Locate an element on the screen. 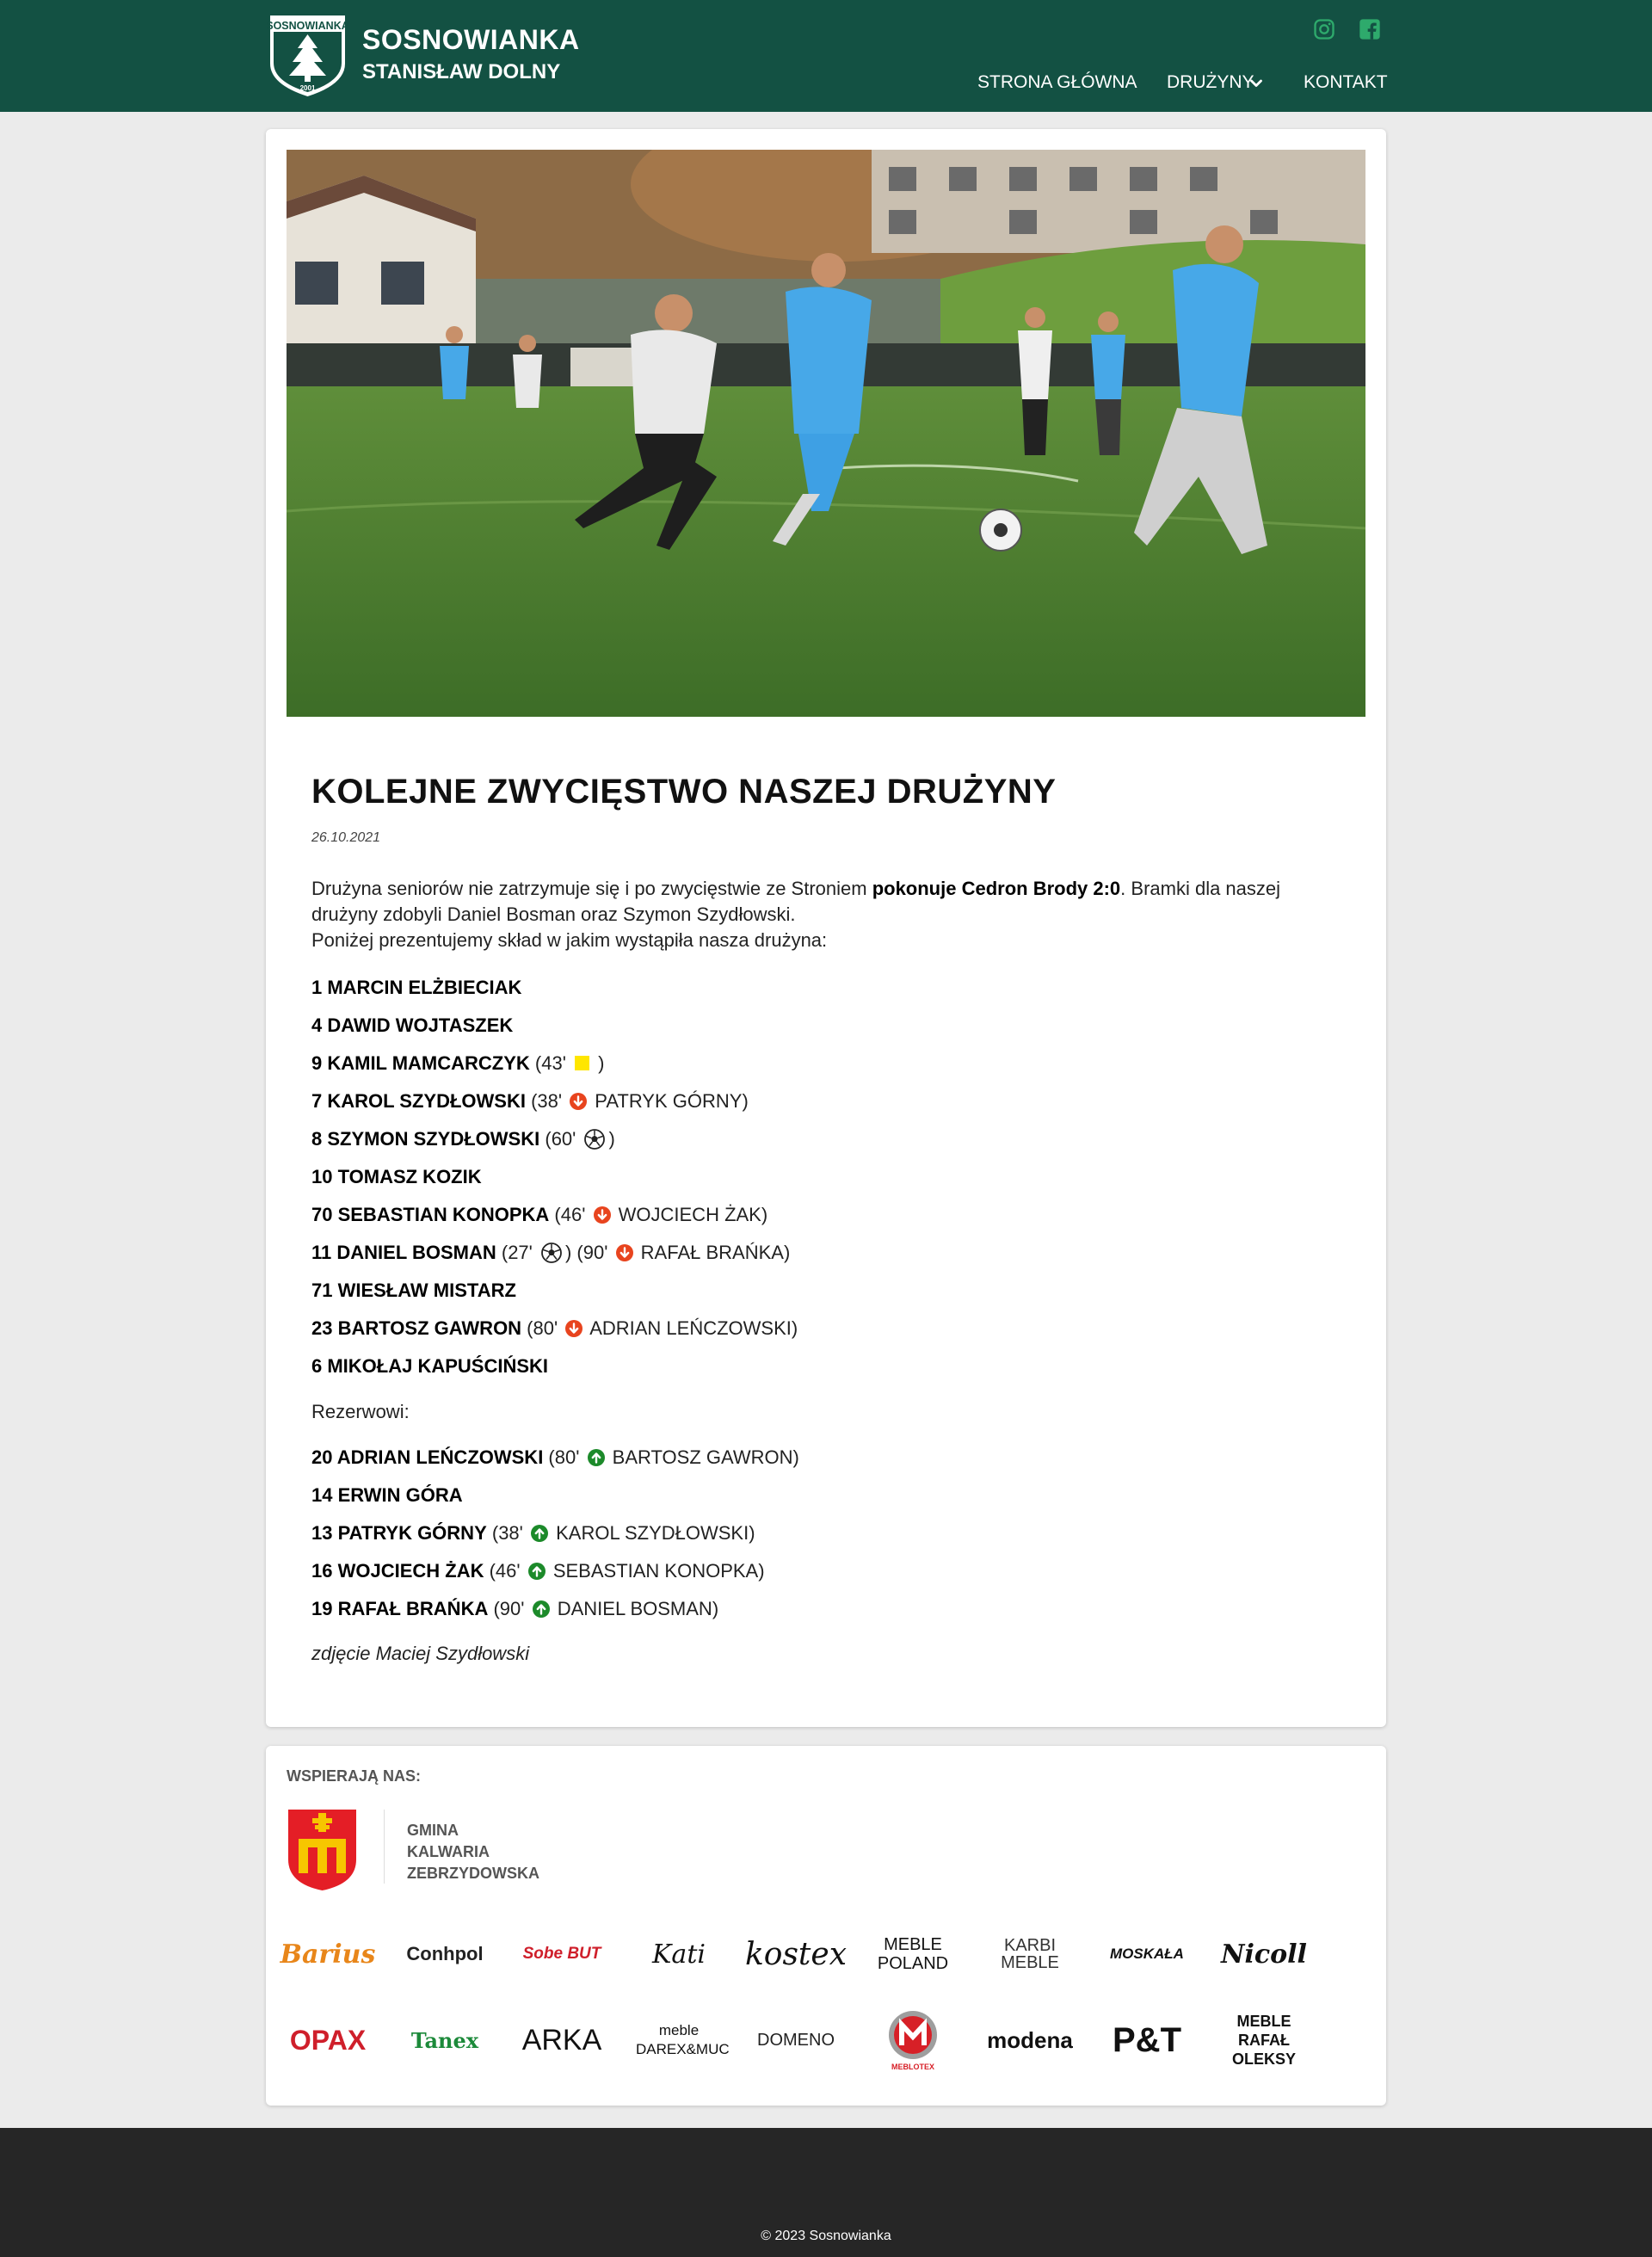 This screenshot has width=1652, height=2257. sponsor-logo-opax: OPAX is located at coordinates (327, 2040).